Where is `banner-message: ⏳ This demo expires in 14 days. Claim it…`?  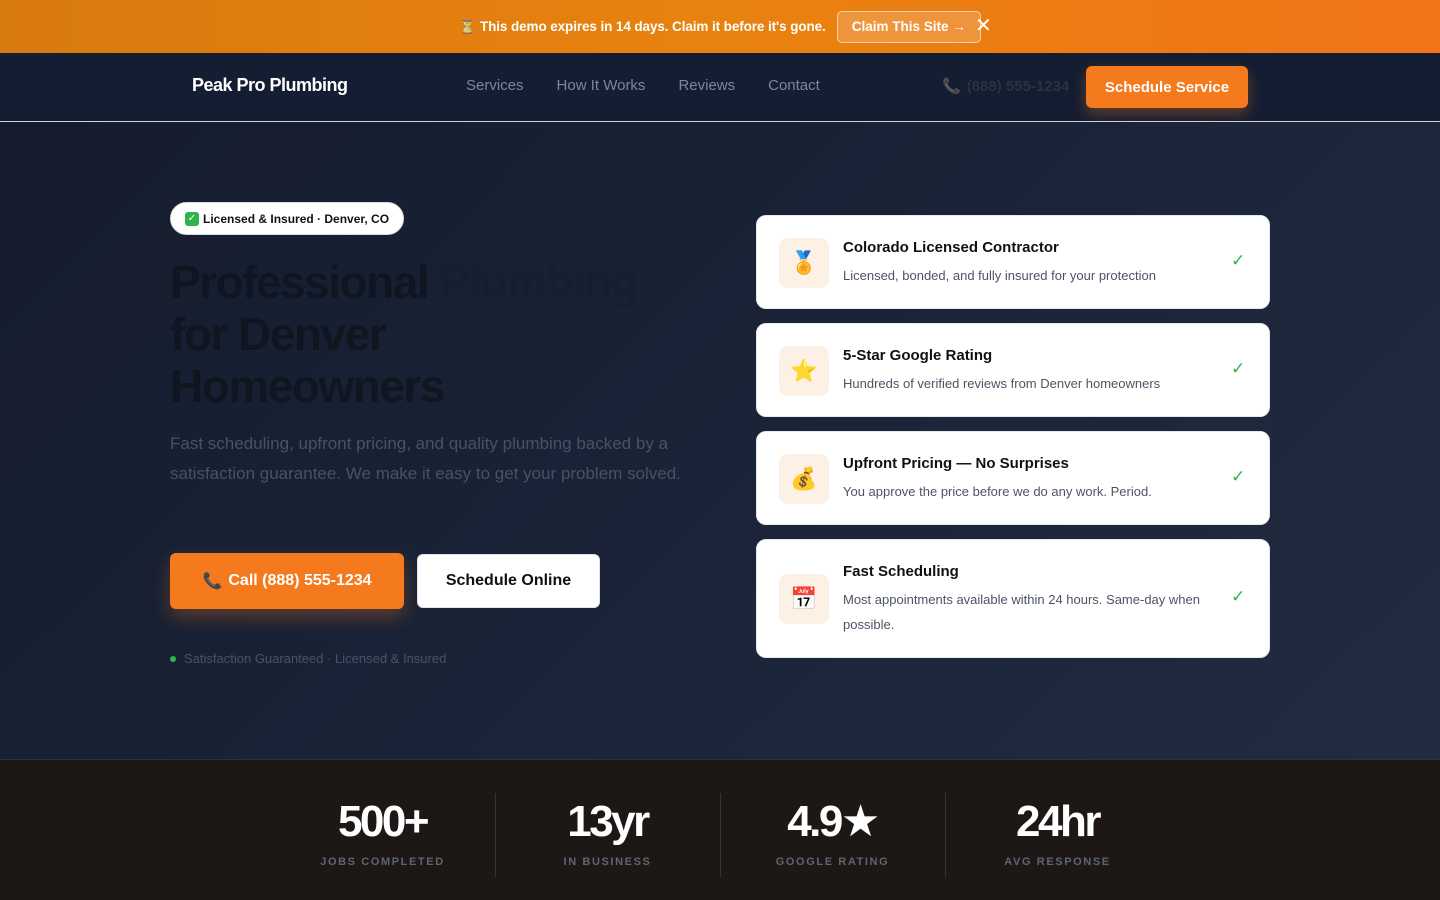
banner-message: ⏳ This demo expires in 14 days. Claim it… is located at coordinates (642, 26).